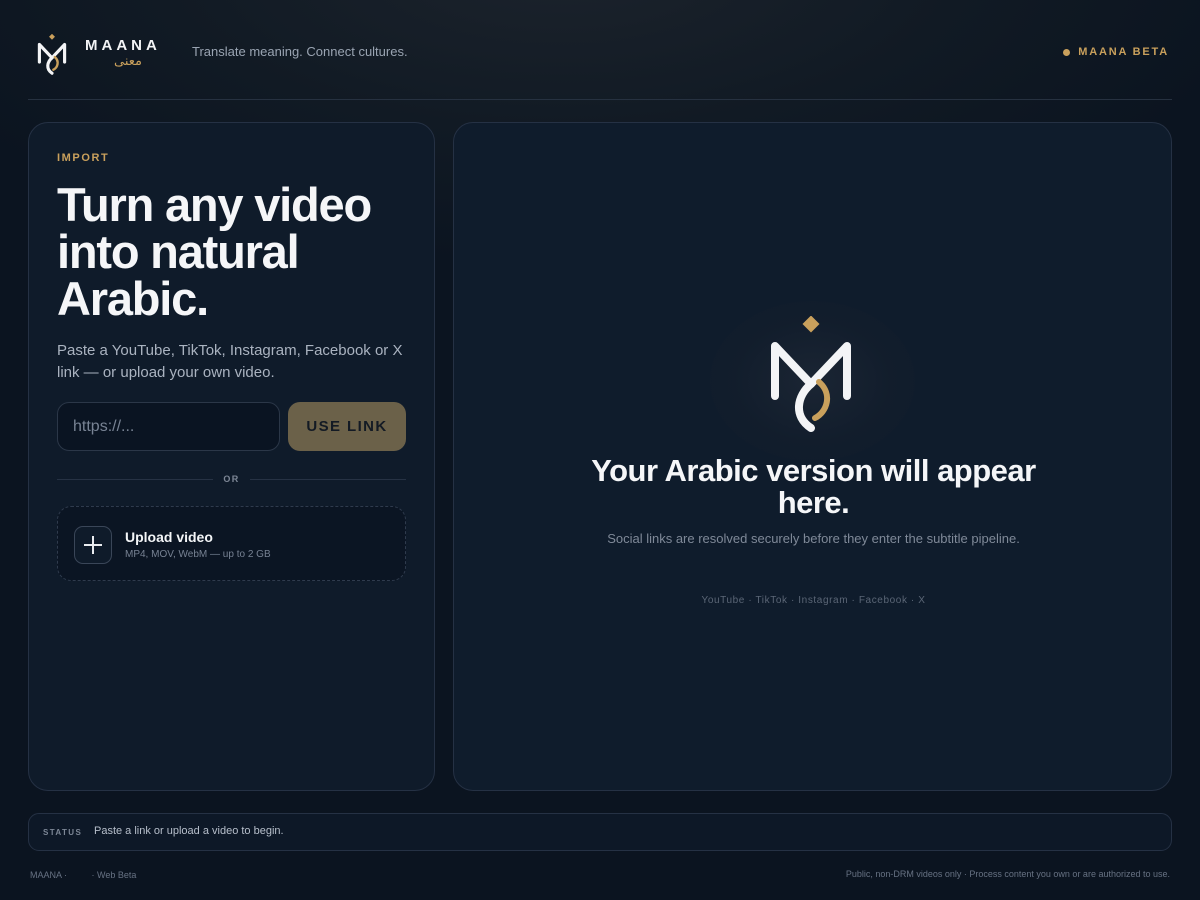  I want to click on or-divider: OR, so click(231, 479).